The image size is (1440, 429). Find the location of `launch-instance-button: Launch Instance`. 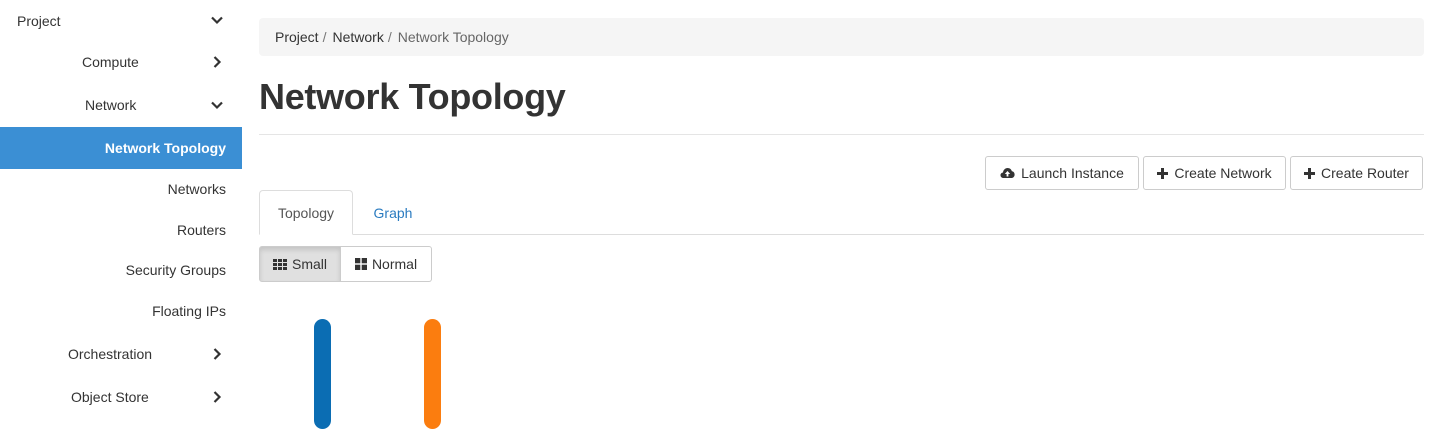

launch-instance-button: Launch Instance is located at coordinates (1062, 173).